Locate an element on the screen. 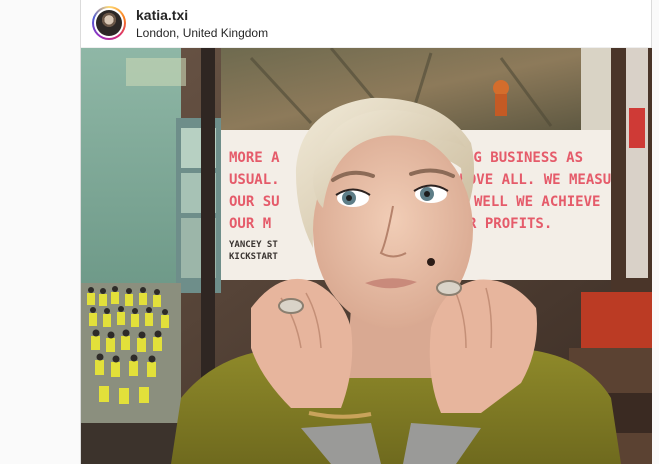 The height and width of the screenshot is (464, 659). poster-credit-2: KICKSTART is located at coordinates (253, 257).